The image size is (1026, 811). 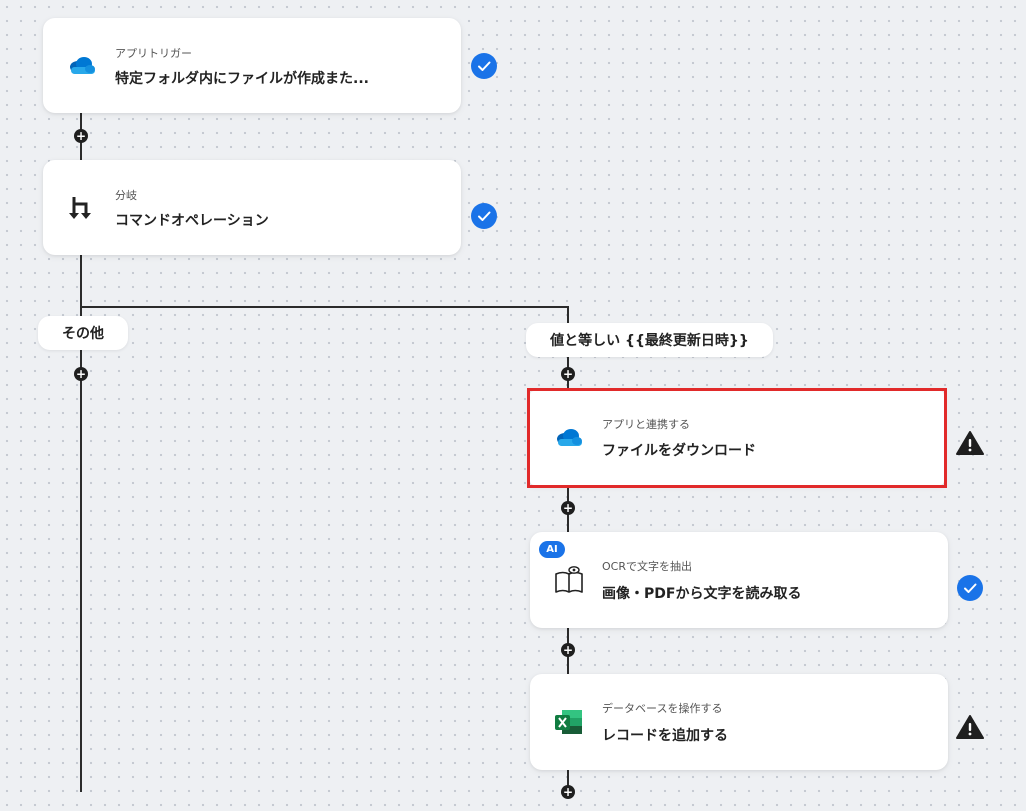 What do you see at coordinates (662, 708) in the screenshot?
I see `step-subtitle: データベースを操作する` at bounding box center [662, 708].